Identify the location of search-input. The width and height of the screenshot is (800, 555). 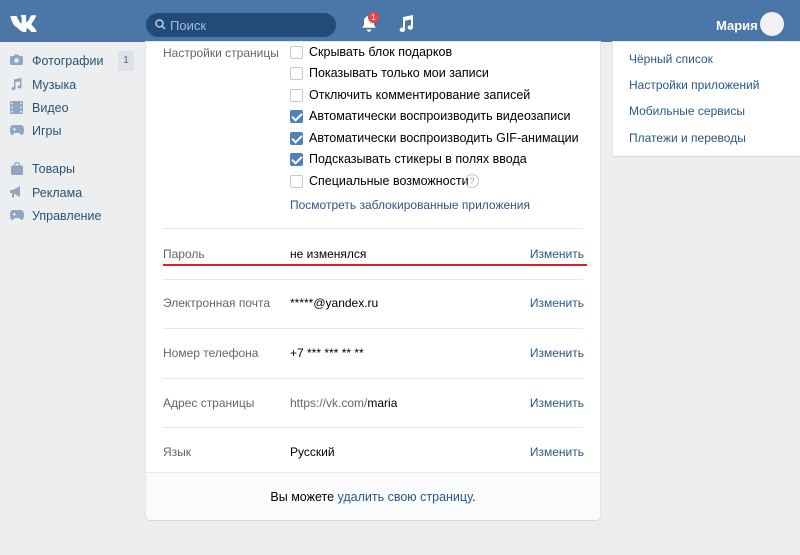
(250, 25).